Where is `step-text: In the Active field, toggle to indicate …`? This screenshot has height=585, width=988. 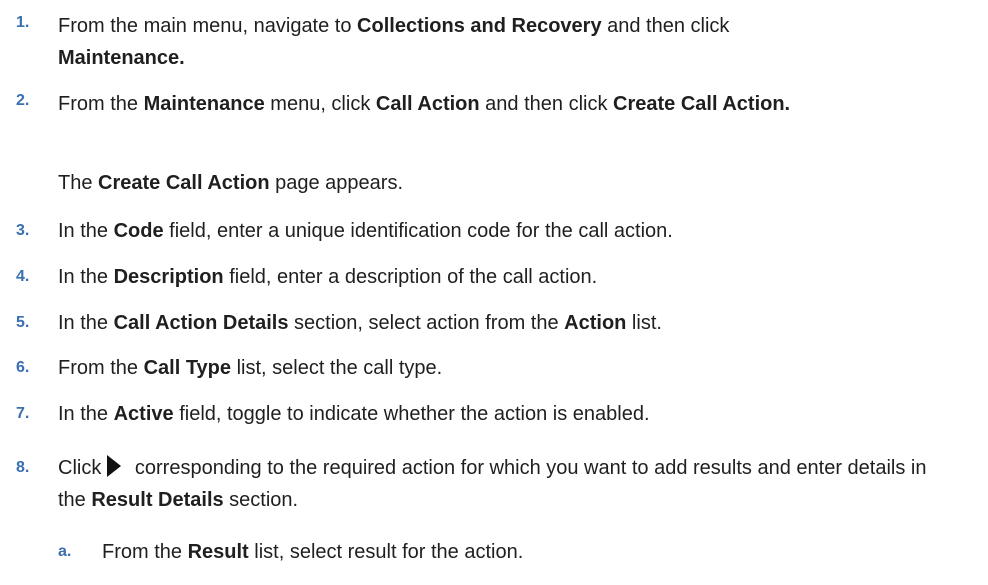
step-text: In the Active field, toggle to indicate … is located at coordinates (354, 414).